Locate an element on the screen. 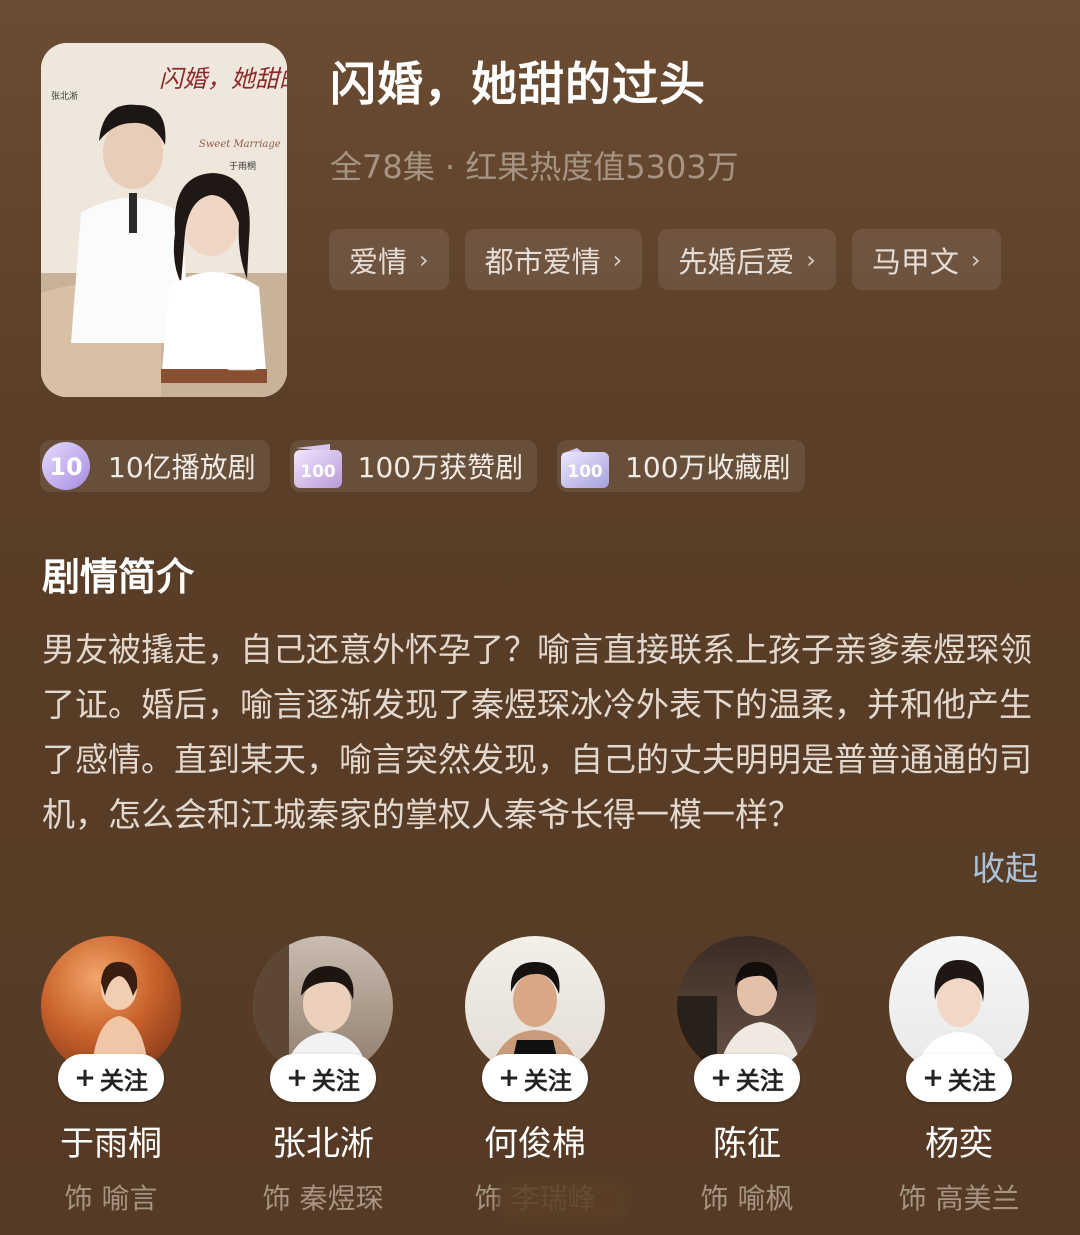 This screenshot has width=1080, height=1235. cast-member: + 关注 于雨桐 饰 喻言 is located at coordinates (111, 1076).